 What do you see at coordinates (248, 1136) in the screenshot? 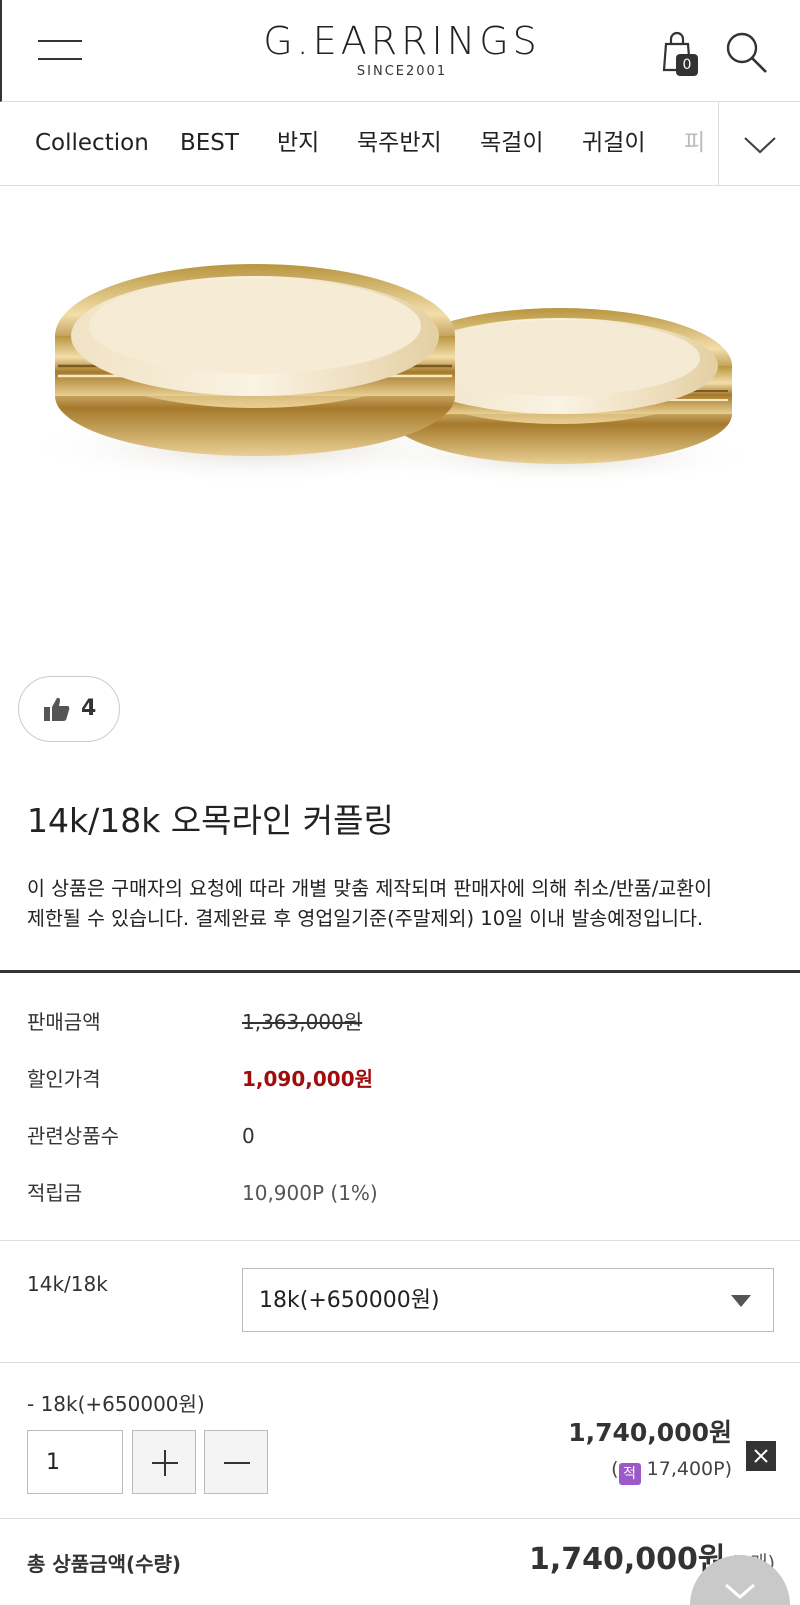
I see `related-count-value: 0` at bounding box center [248, 1136].